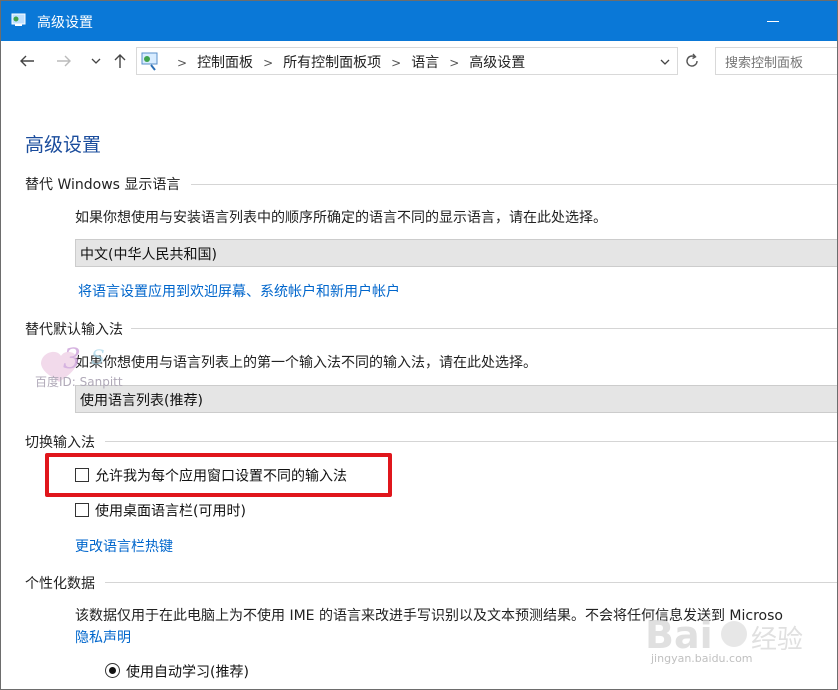  Describe the element at coordinates (679, 635) in the screenshot. I see `svg-text: Bai` at that location.